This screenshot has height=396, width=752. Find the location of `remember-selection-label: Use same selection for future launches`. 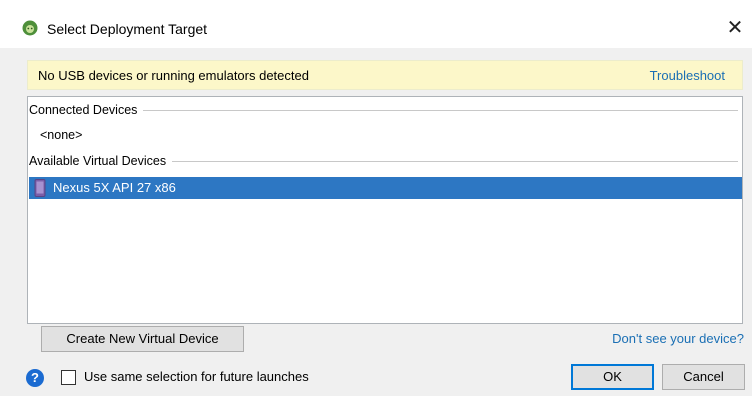

remember-selection-label: Use same selection for future launches is located at coordinates (196, 377).